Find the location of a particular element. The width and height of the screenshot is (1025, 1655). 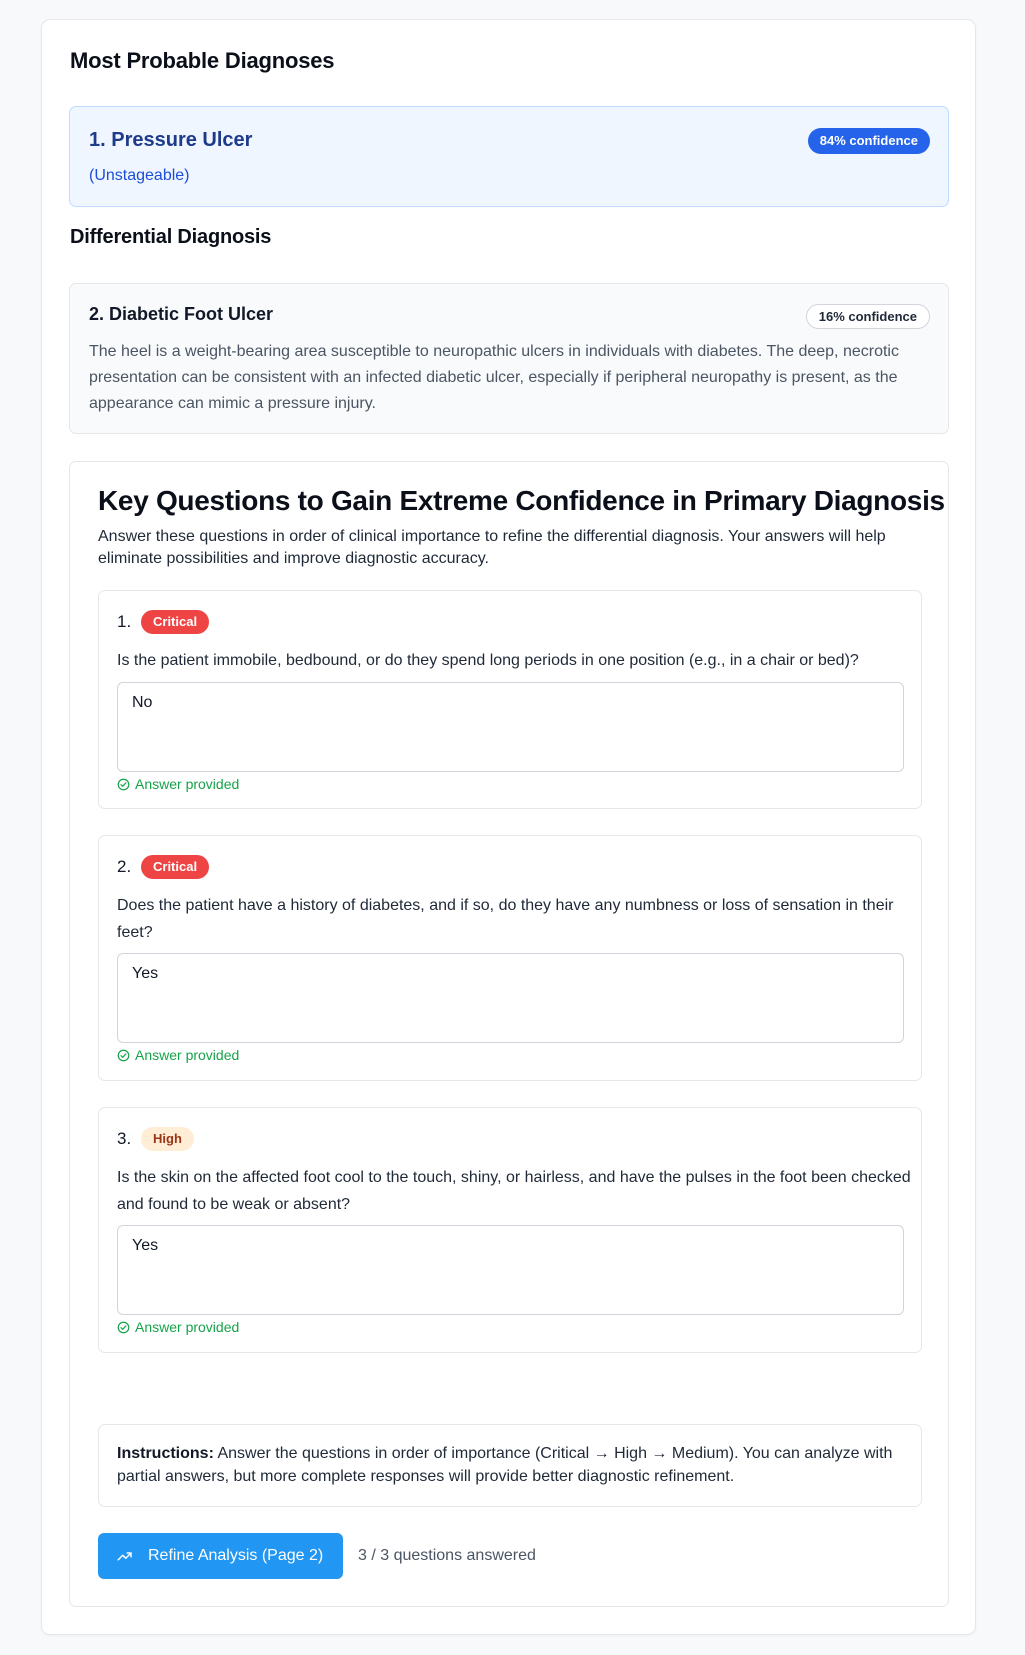

question-number: 3. is located at coordinates (124, 1138).